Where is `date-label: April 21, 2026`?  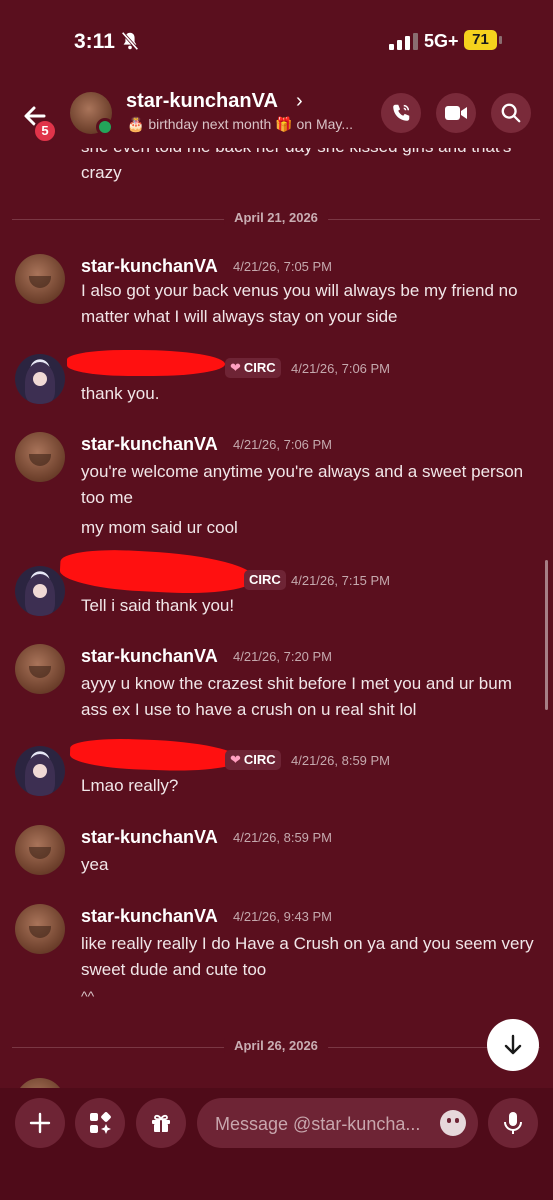
date-label: April 21, 2026 is located at coordinates (276, 217).